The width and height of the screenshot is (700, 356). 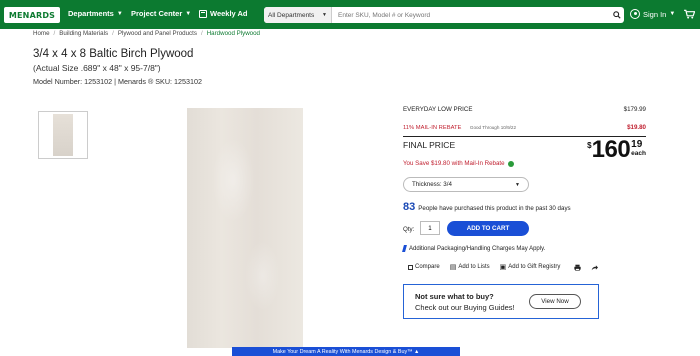 What do you see at coordinates (113, 54) in the screenshot?
I see `product-title: 3/4 x 4 x 8 Baltic Birch Plywood` at bounding box center [113, 54].